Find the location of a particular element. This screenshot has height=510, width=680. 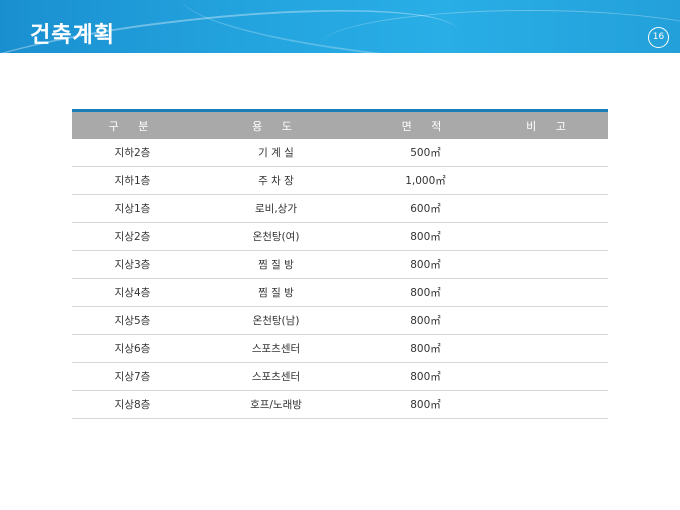

usage-cell: 온천탕(여) is located at coordinates (276, 236).